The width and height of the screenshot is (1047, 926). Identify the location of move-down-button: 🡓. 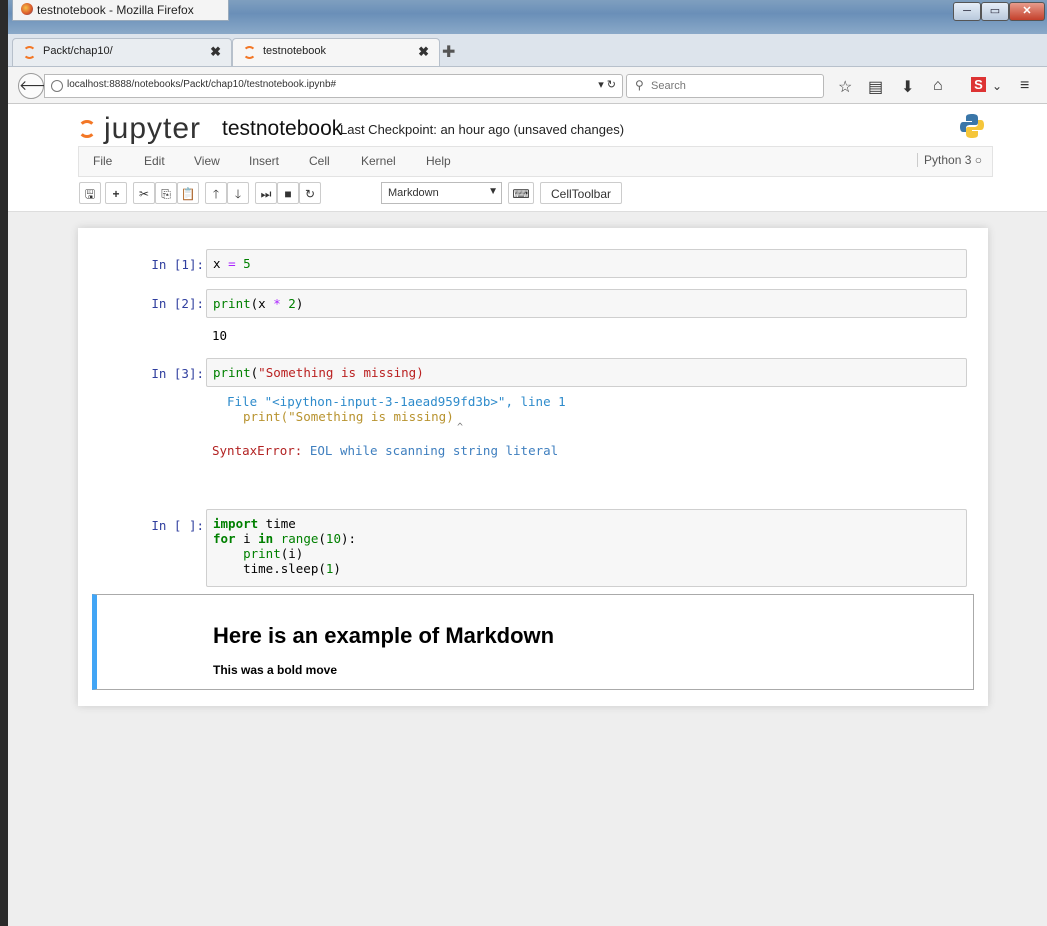
(238, 193).